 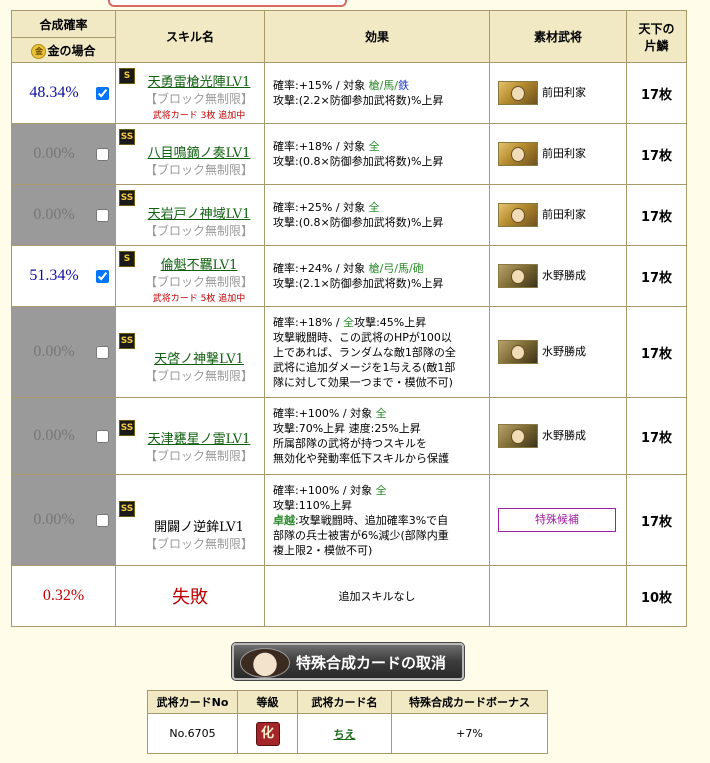 I want to click on rate-cell: 51.34%, so click(x=63, y=276).